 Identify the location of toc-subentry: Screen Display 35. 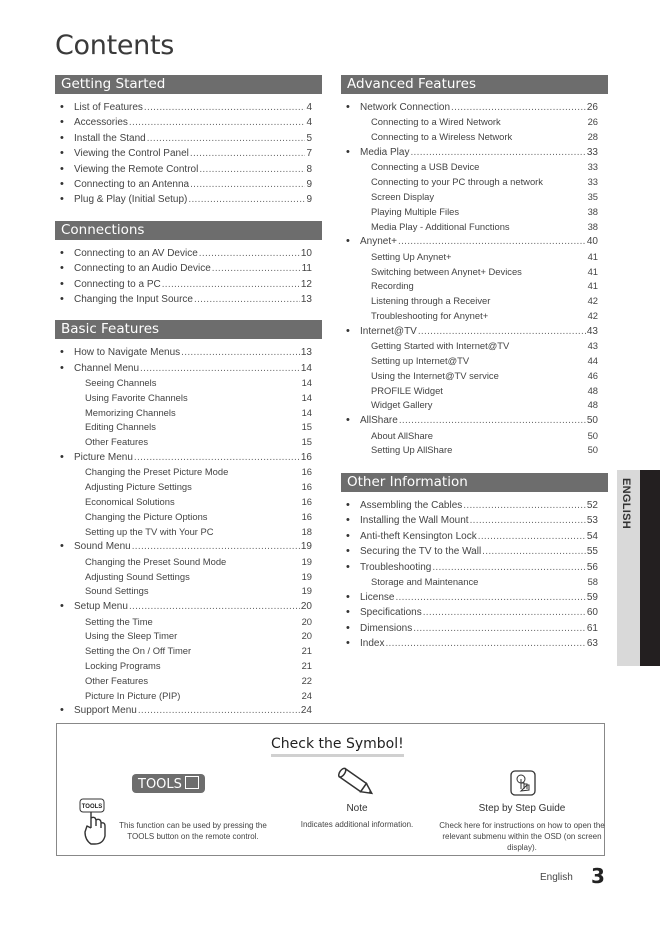
(474, 197).